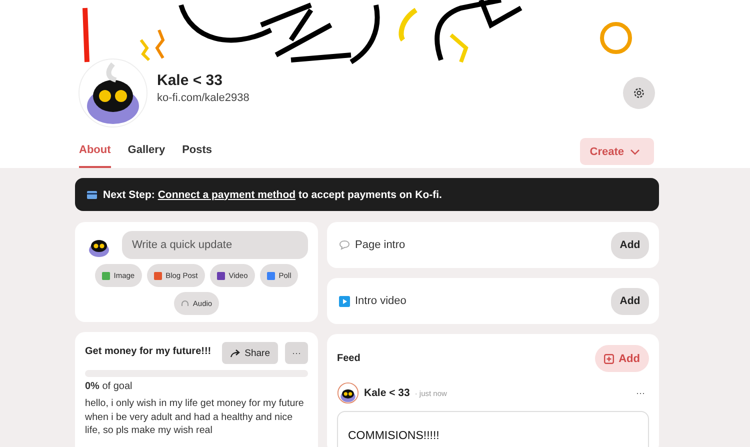 The height and width of the screenshot is (447, 750). What do you see at coordinates (390, 98) in the screenshot?
I see `profile-url: ko-fi.com/kale2938` at bounding box center [390, 98].